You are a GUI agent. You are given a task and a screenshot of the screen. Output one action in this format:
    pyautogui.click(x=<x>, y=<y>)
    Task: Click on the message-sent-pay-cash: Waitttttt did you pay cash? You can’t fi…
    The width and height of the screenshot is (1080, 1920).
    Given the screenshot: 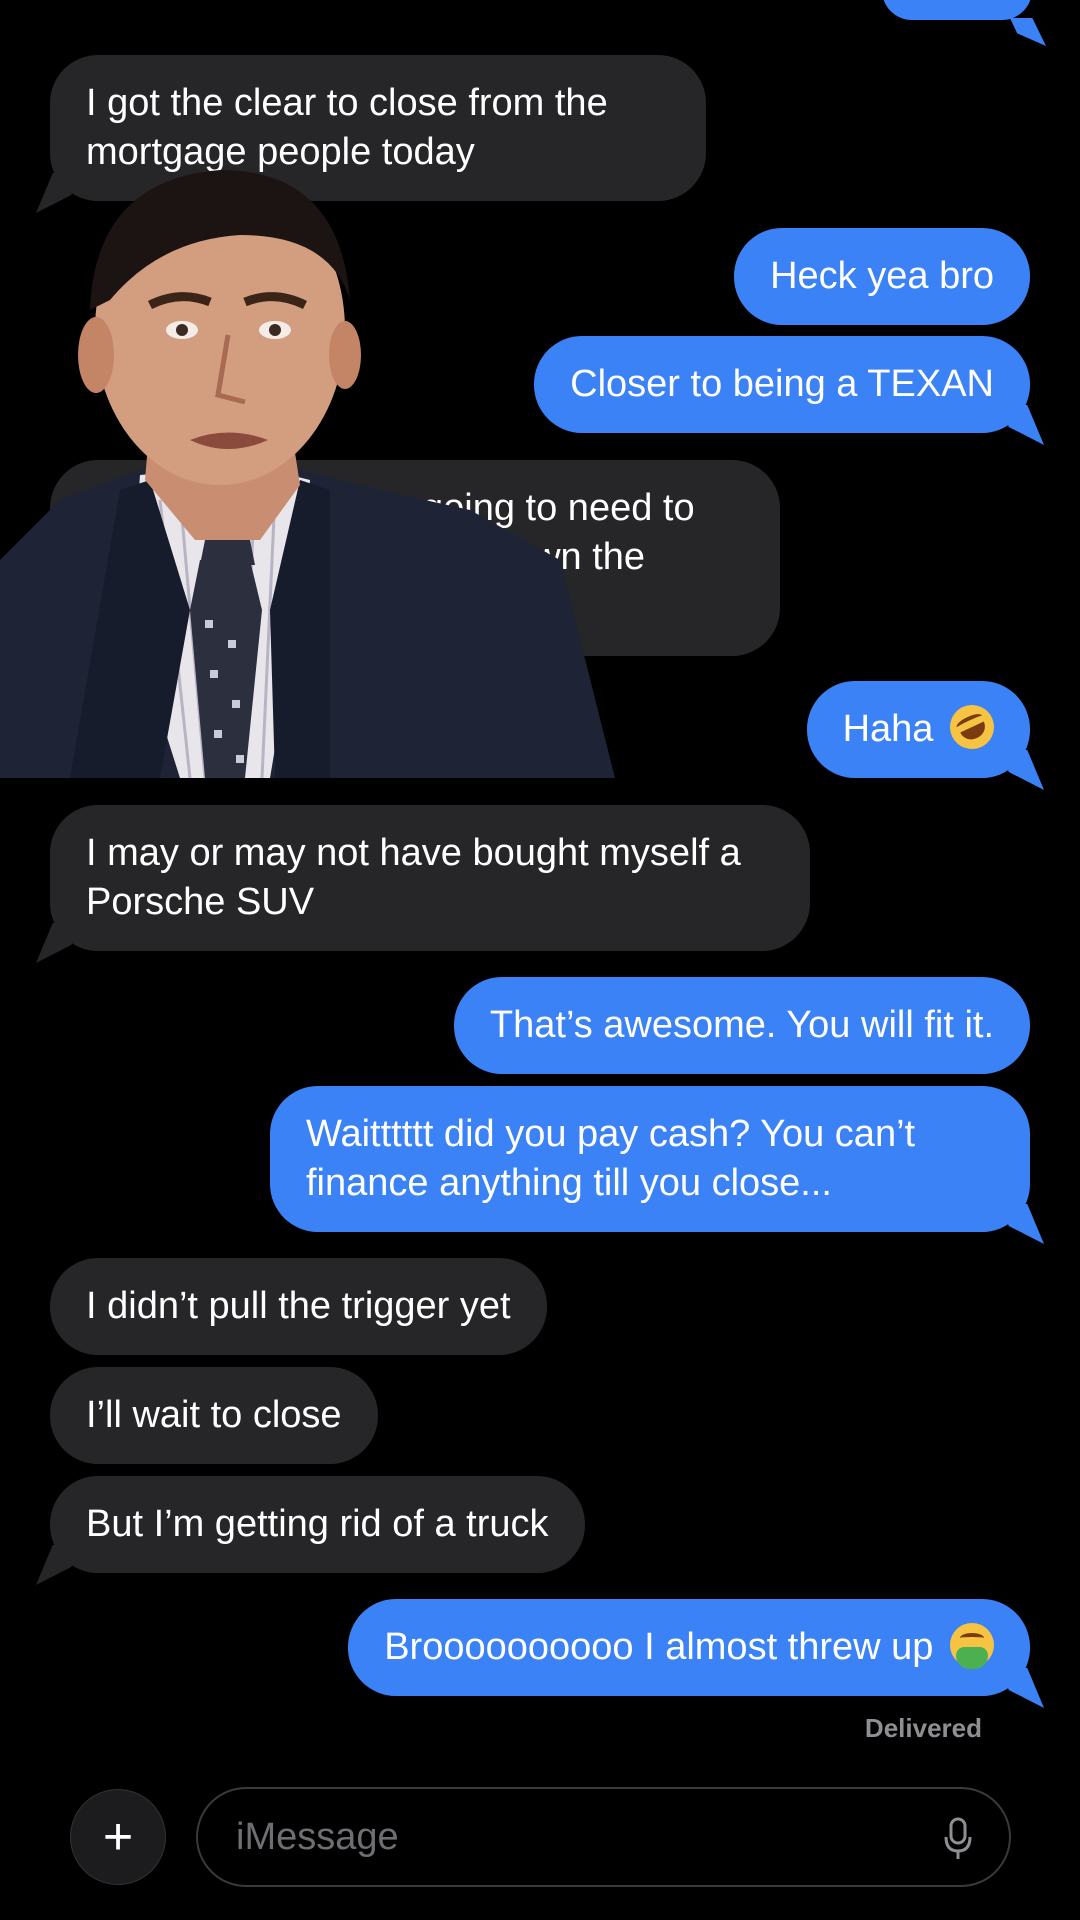 What is the action you would take?
    pyautogui.click(x=650, y=1159)
    